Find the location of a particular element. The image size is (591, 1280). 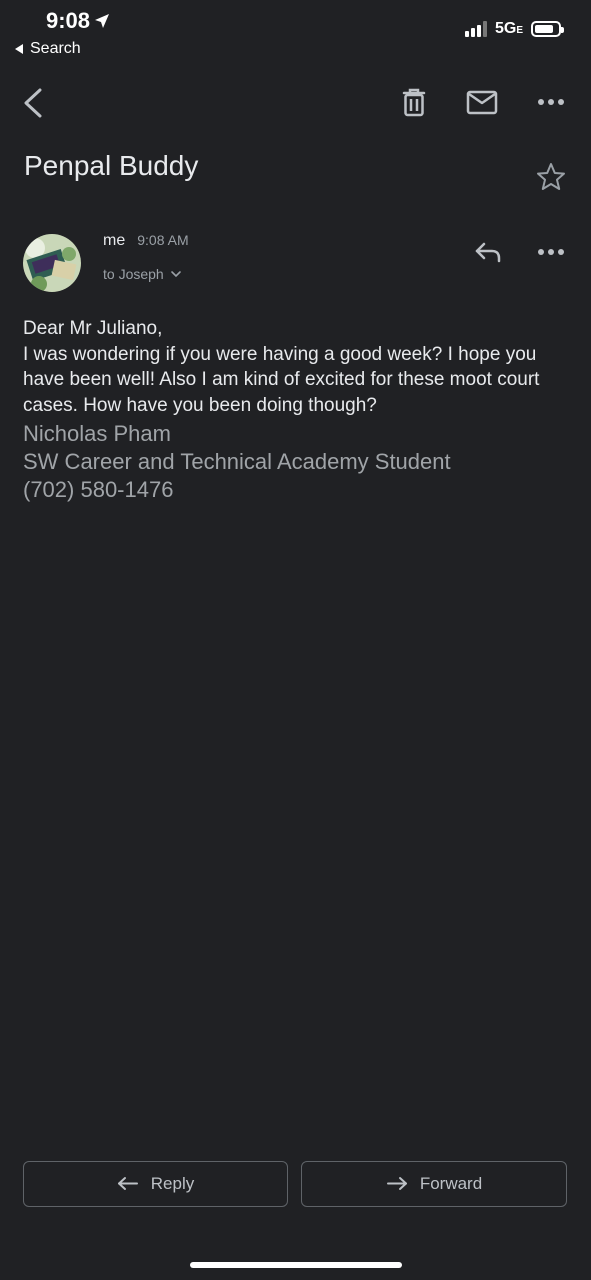

back-to-search-link: Search is located at coordinates (47, 49).